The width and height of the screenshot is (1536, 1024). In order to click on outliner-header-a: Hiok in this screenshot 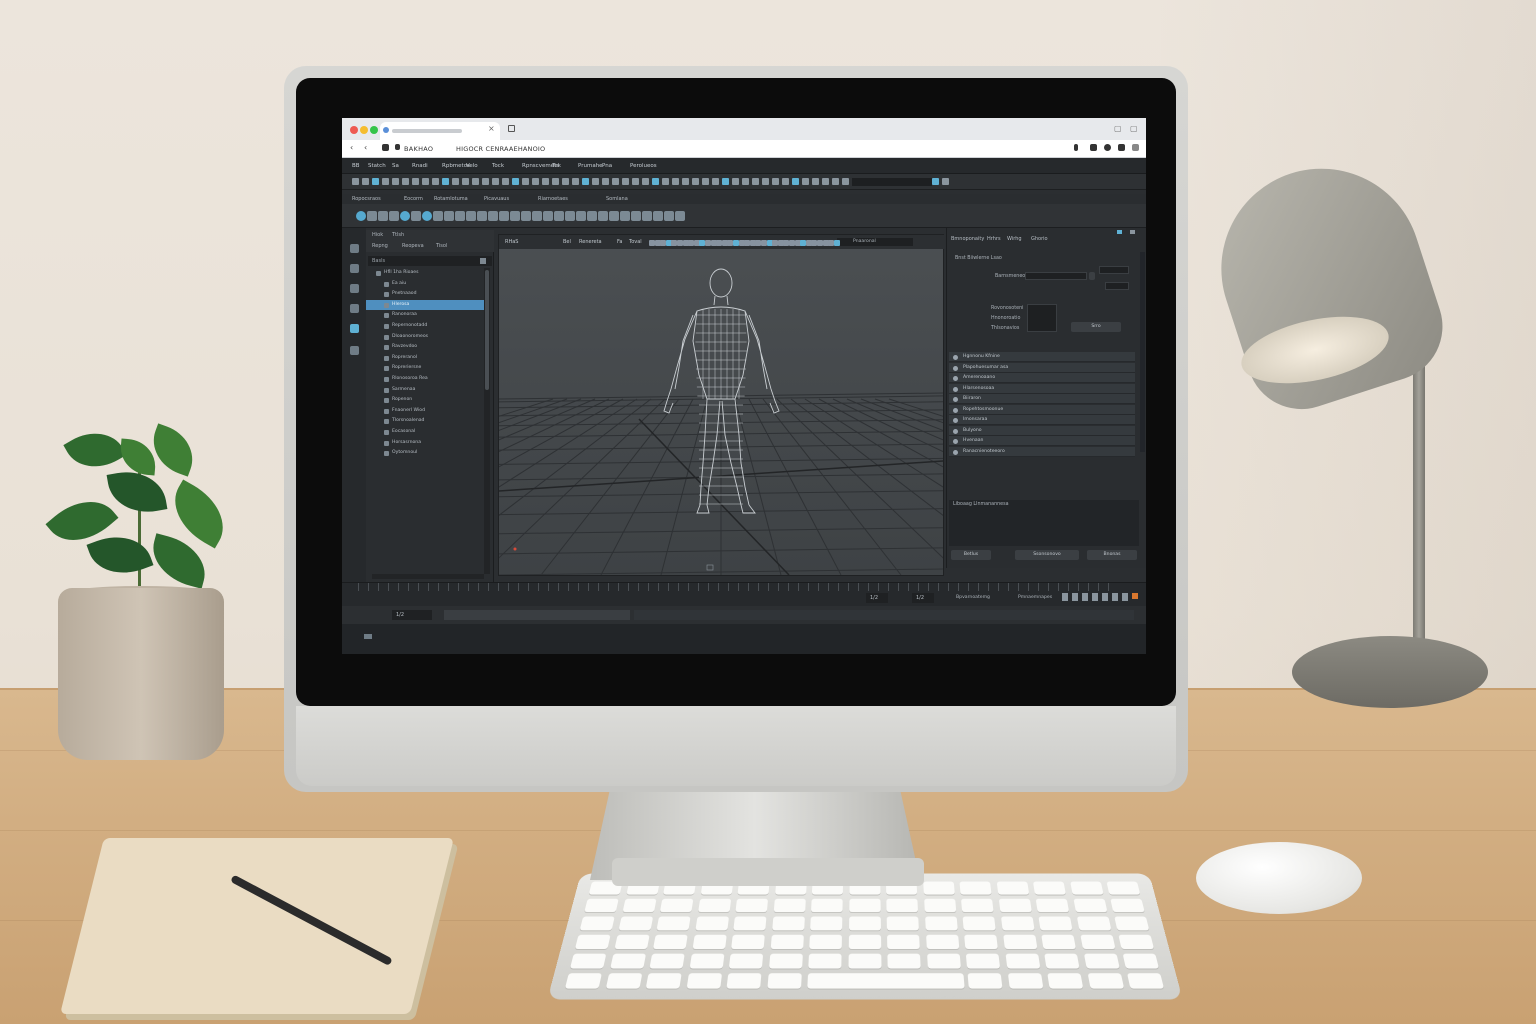, I will do `click(377, 235)`.